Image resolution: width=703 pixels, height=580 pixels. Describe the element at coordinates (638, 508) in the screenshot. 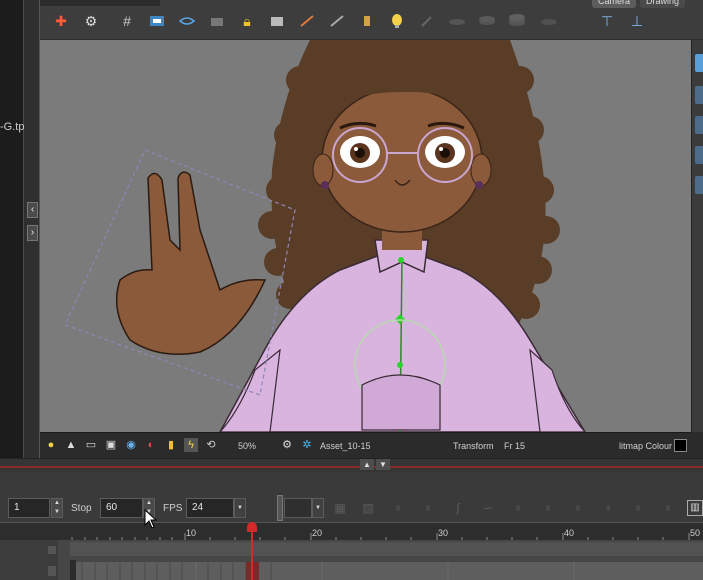

I see `down-icon: ♆` at that location.